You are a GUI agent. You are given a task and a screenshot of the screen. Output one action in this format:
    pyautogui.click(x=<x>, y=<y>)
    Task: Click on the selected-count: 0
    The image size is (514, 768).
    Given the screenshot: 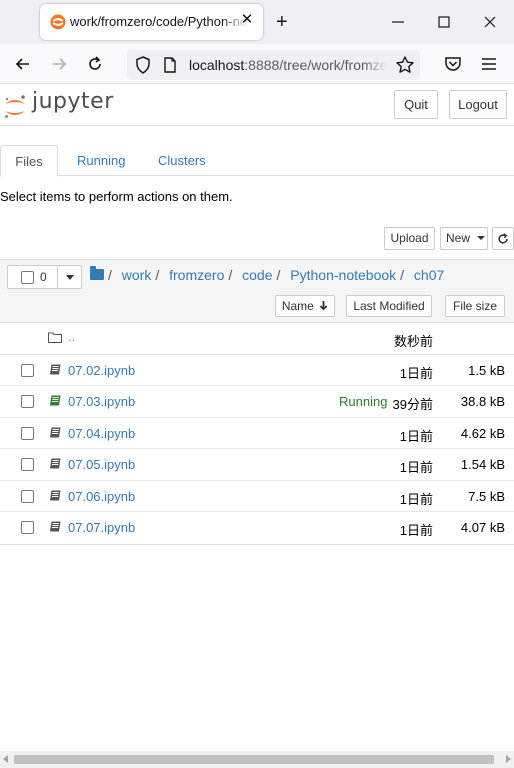 What is the action you would take?
    pyautogui.click(x=43, y=277)
    